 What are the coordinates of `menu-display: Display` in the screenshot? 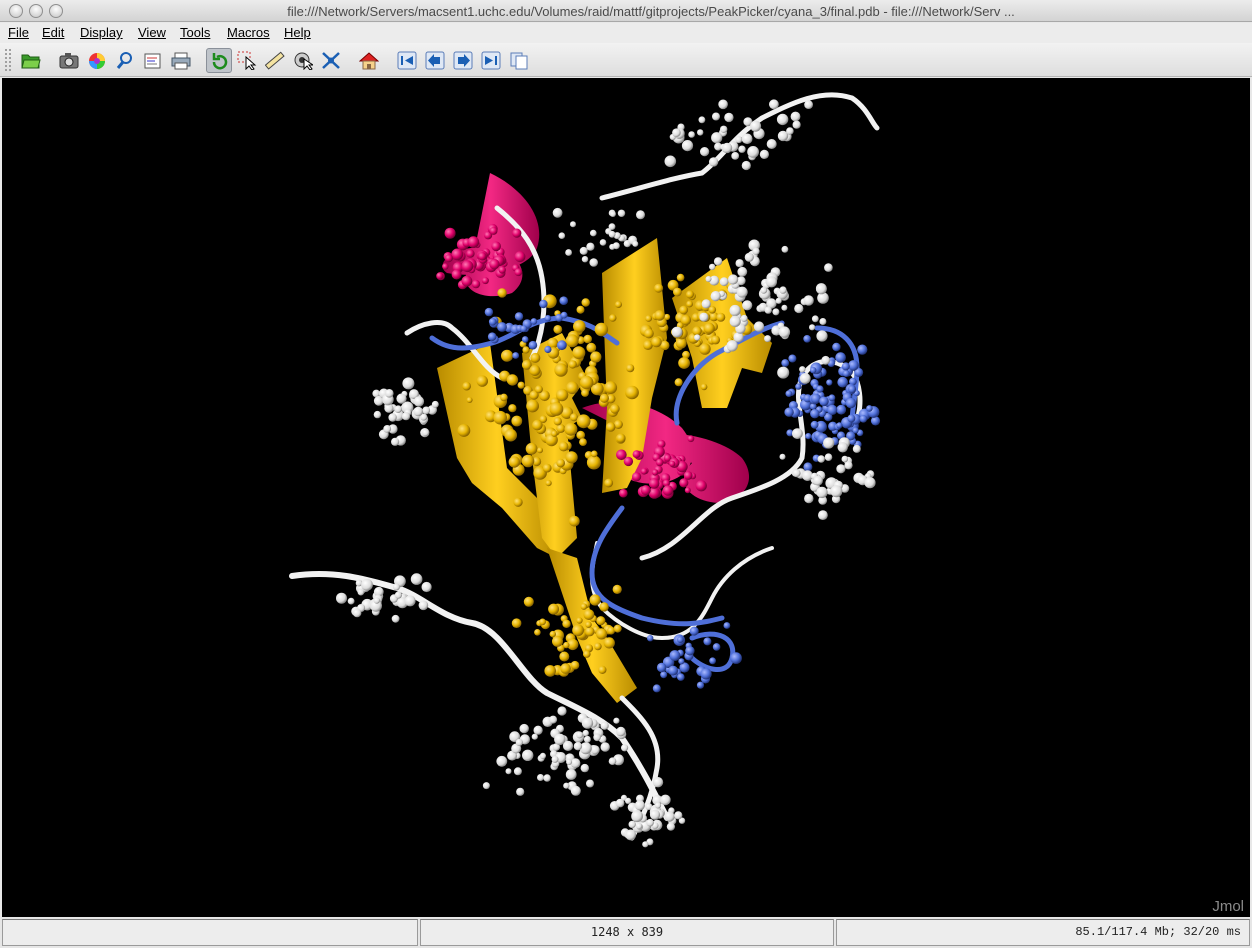 It's located at (101, 32).